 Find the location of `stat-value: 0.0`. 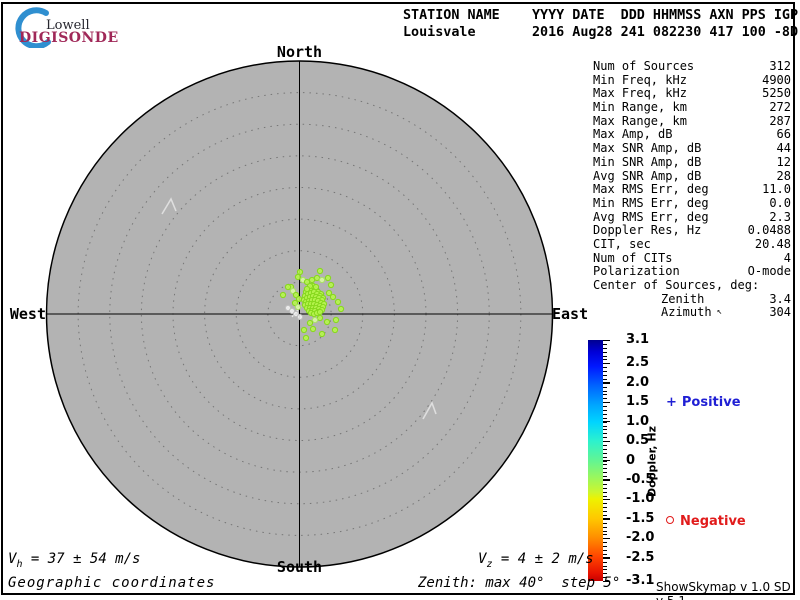

stat-value: 0.0 is located at coordinates (780, 202).